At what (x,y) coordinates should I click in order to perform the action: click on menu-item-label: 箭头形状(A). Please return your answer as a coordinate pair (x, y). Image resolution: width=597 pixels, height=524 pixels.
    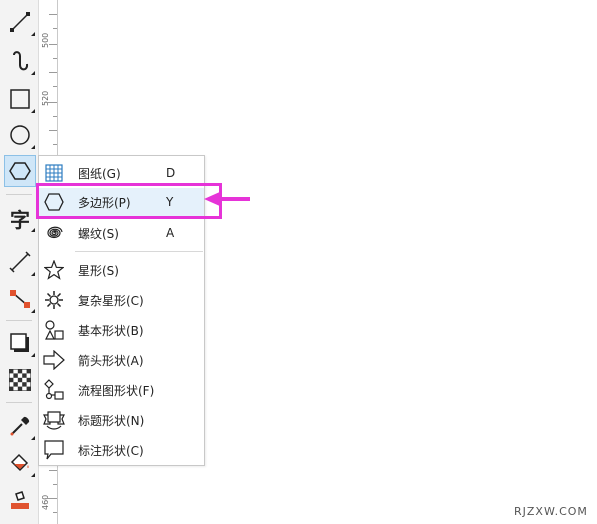
    Looking at the image, I should click on (111, 360).